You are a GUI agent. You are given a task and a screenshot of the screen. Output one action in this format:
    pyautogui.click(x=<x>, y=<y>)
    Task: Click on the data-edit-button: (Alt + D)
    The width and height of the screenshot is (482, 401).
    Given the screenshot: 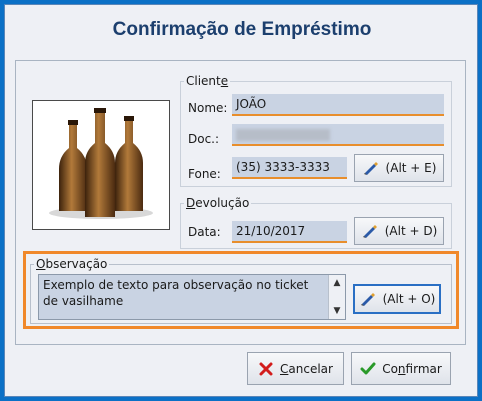 What is the action you would take?
    pyautogui.click(x=399, y=231)
    